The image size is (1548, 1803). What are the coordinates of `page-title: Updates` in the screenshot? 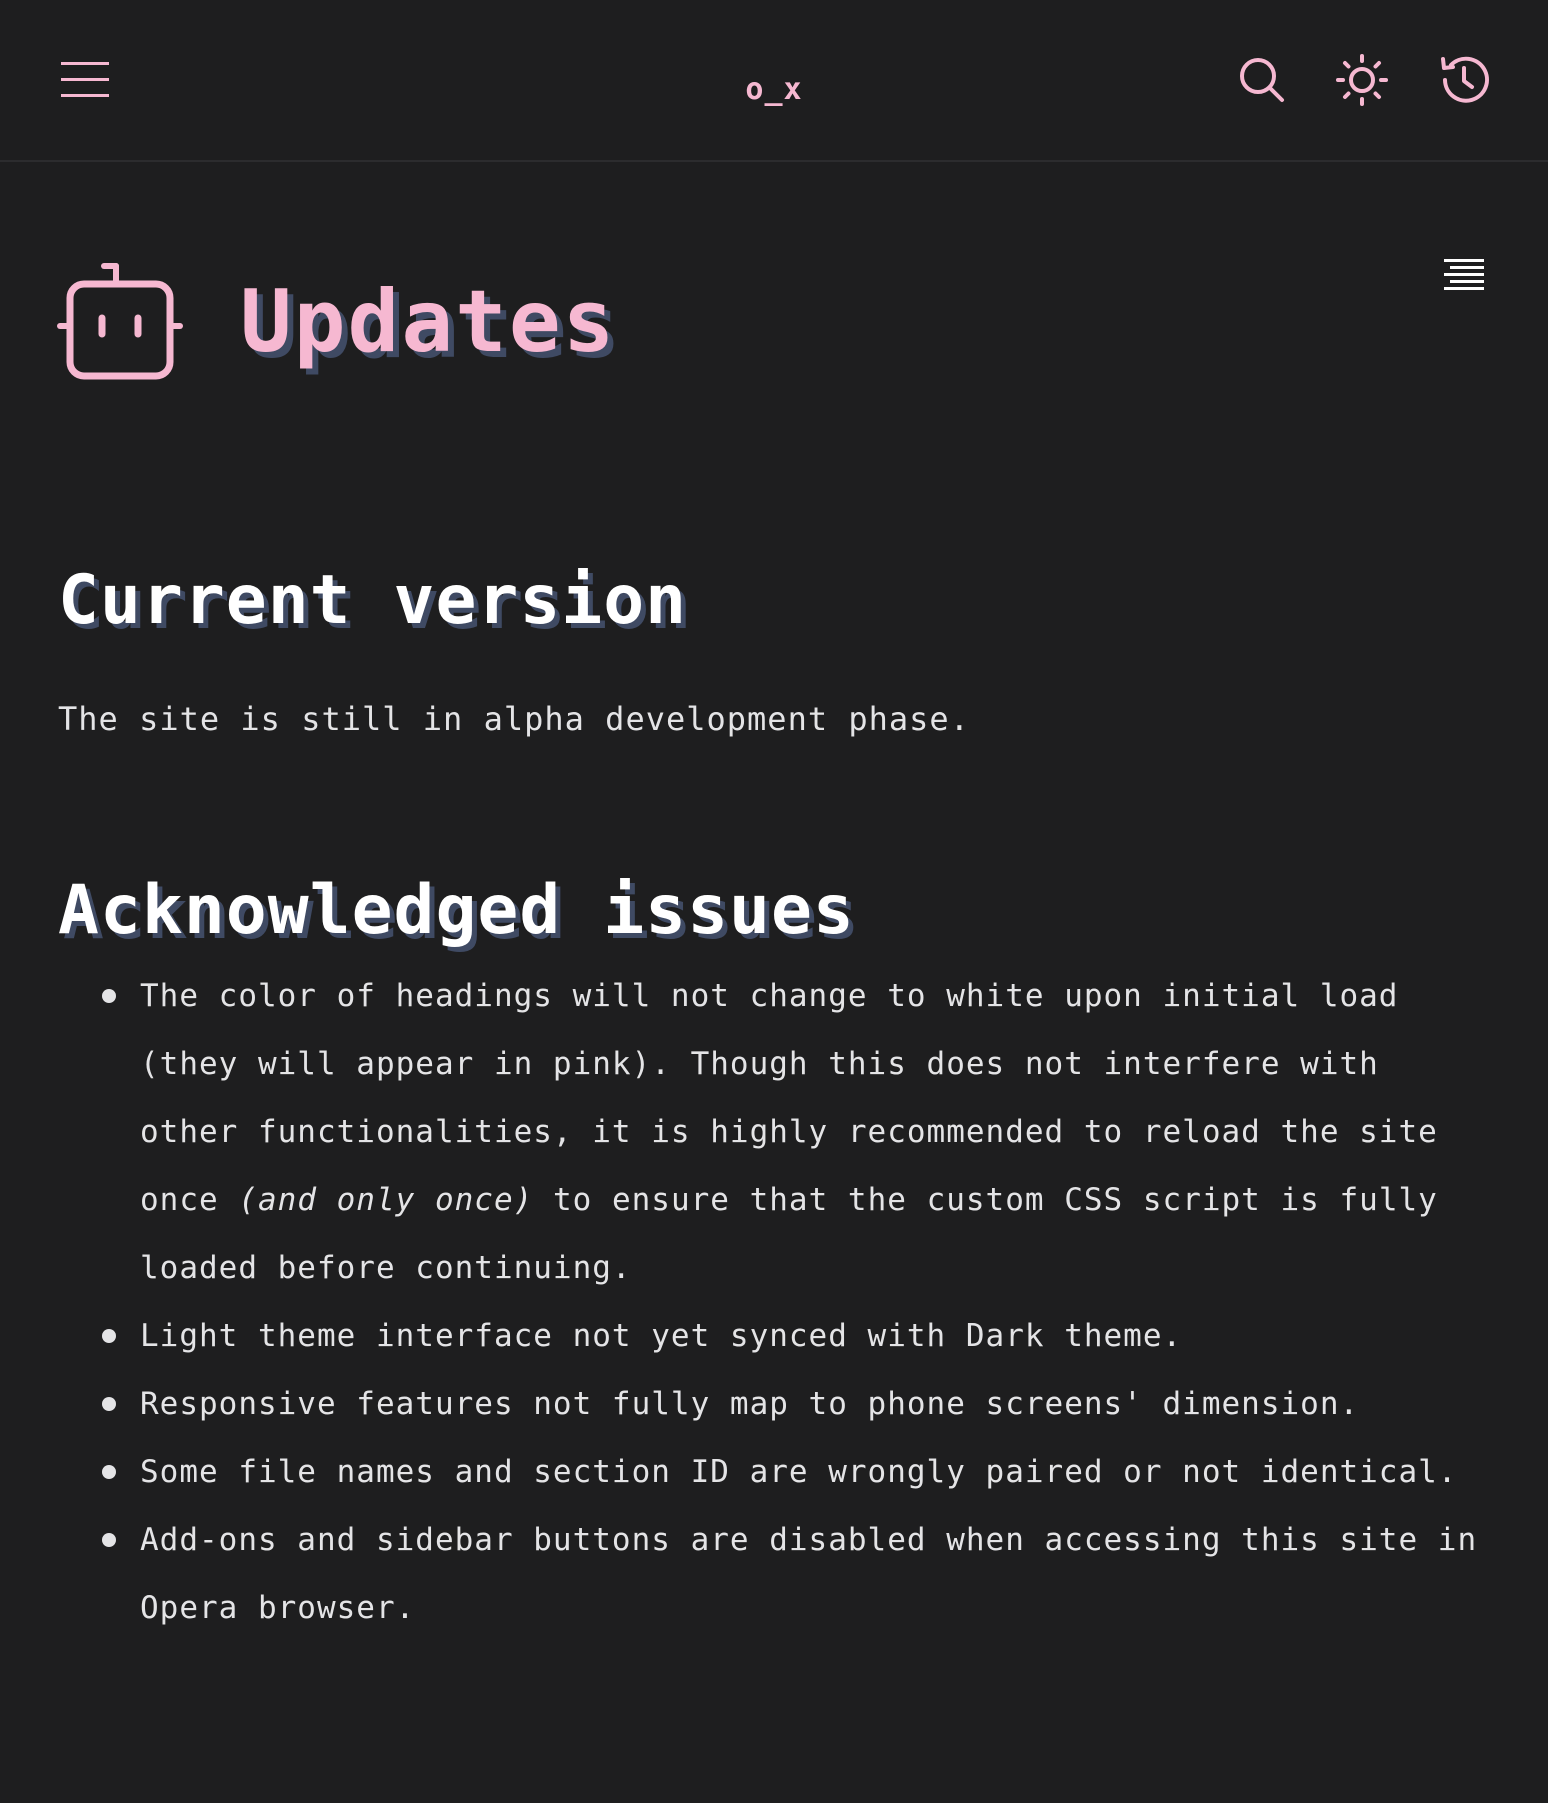 It's located at (428, 322).